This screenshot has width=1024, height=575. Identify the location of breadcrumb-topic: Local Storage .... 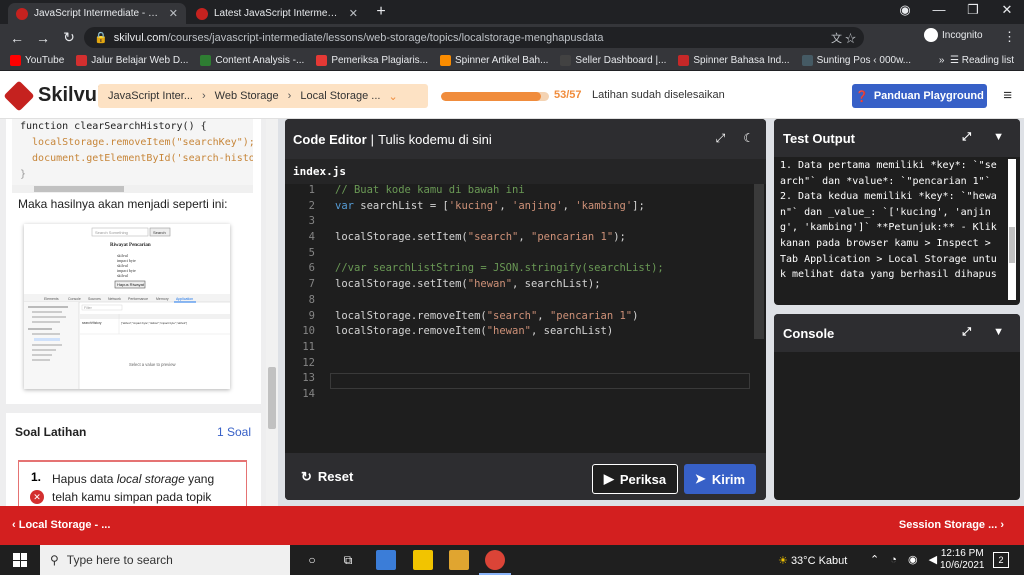
(340, 96).